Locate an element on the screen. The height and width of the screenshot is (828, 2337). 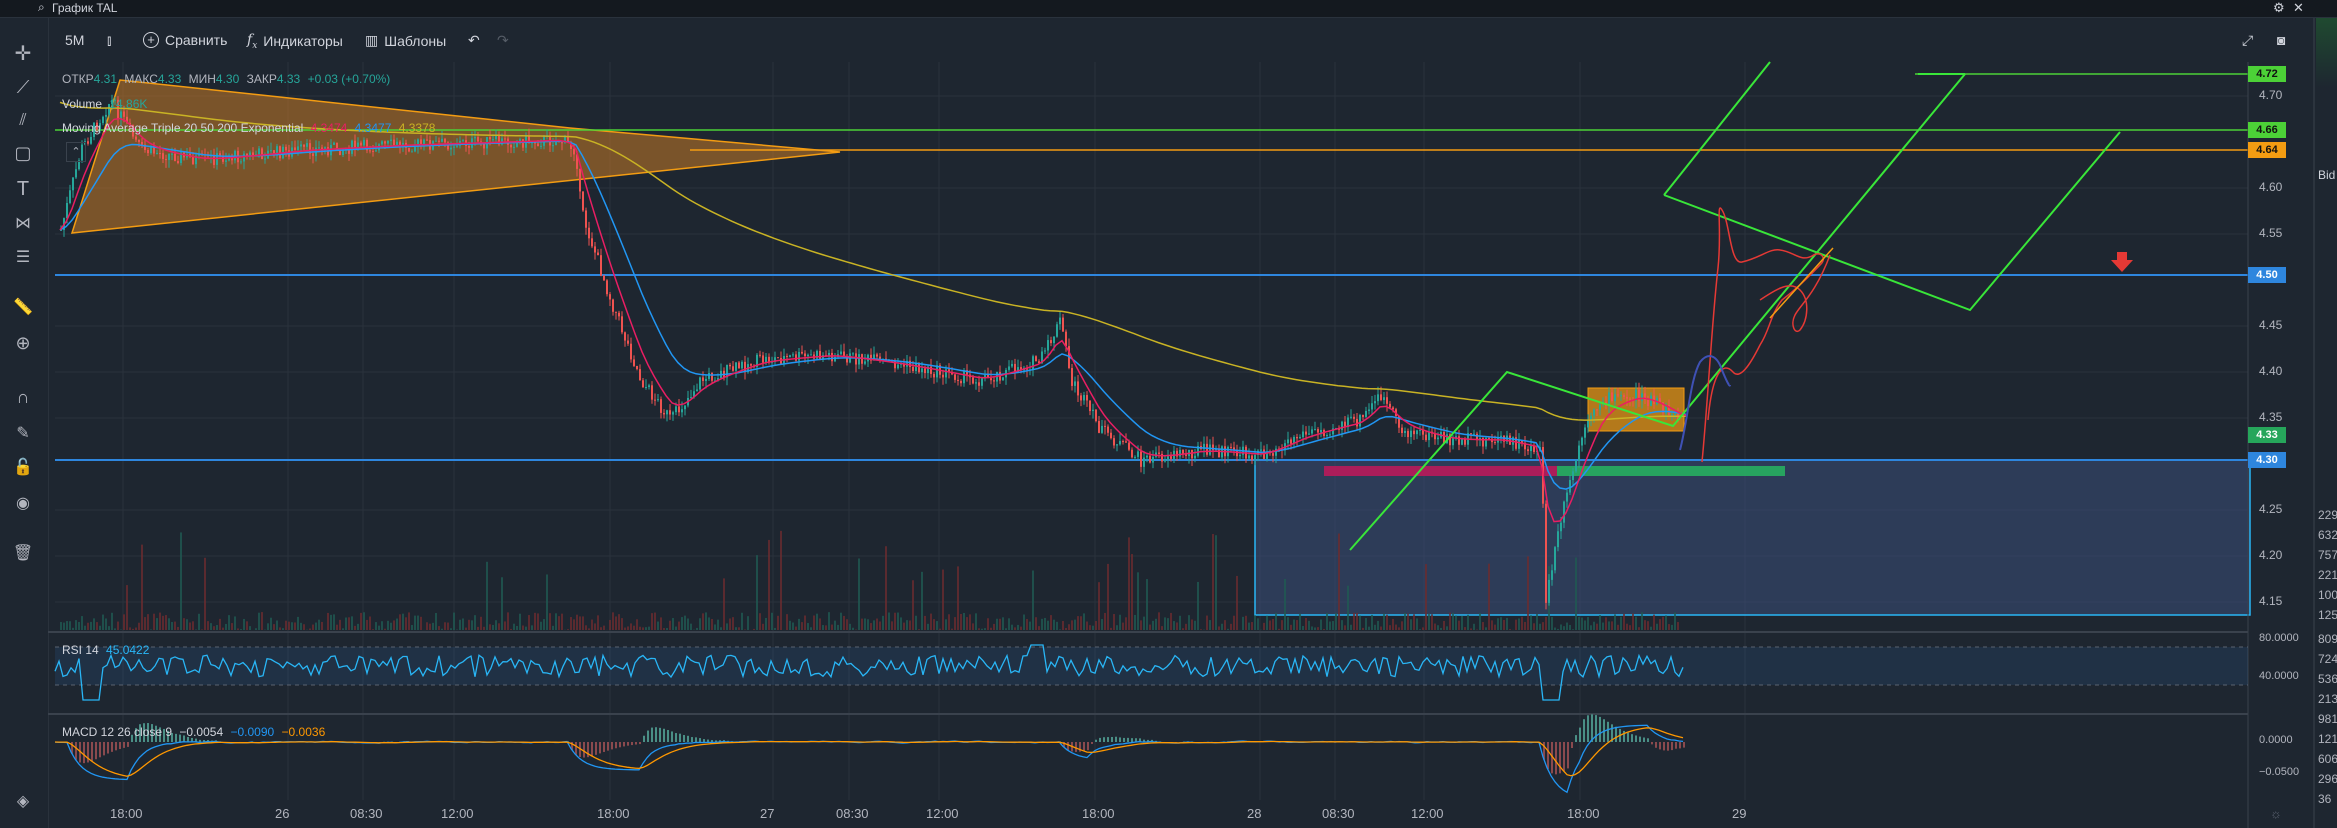
time-tick: 26 is located at coordinates (282, 813).